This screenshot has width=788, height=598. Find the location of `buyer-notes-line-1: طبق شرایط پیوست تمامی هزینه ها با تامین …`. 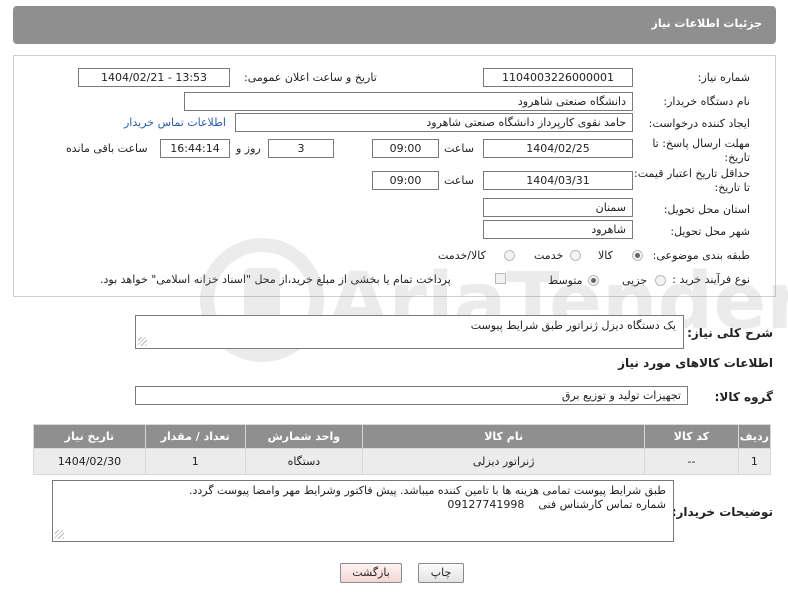

buyer-notes-line-1: طبق شرایط پیوست تمامی هزینه ها با تامین … is located at coordinates (427, 490).